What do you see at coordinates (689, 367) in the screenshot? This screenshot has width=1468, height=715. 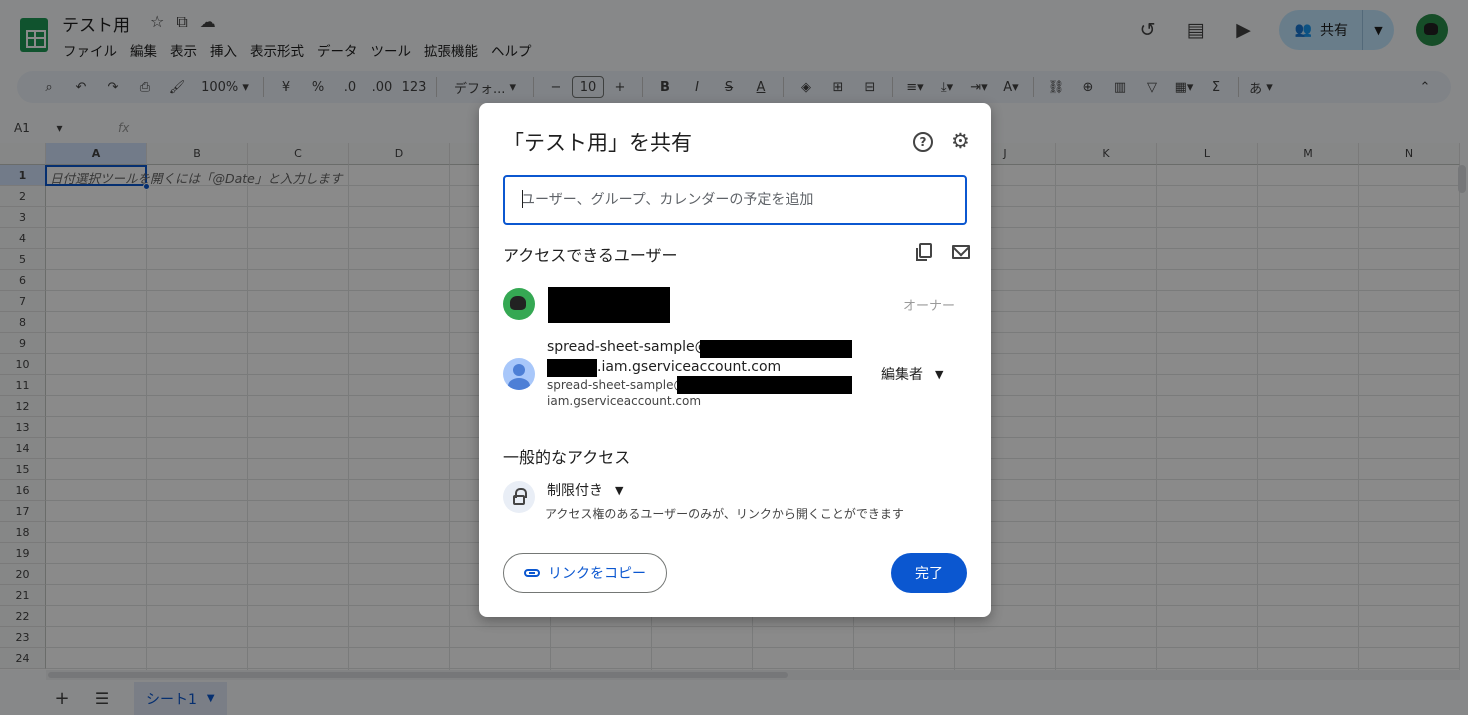 I see `account-name-line2: .iam.gserviceaccount.com` at bounding box center [689, 367].